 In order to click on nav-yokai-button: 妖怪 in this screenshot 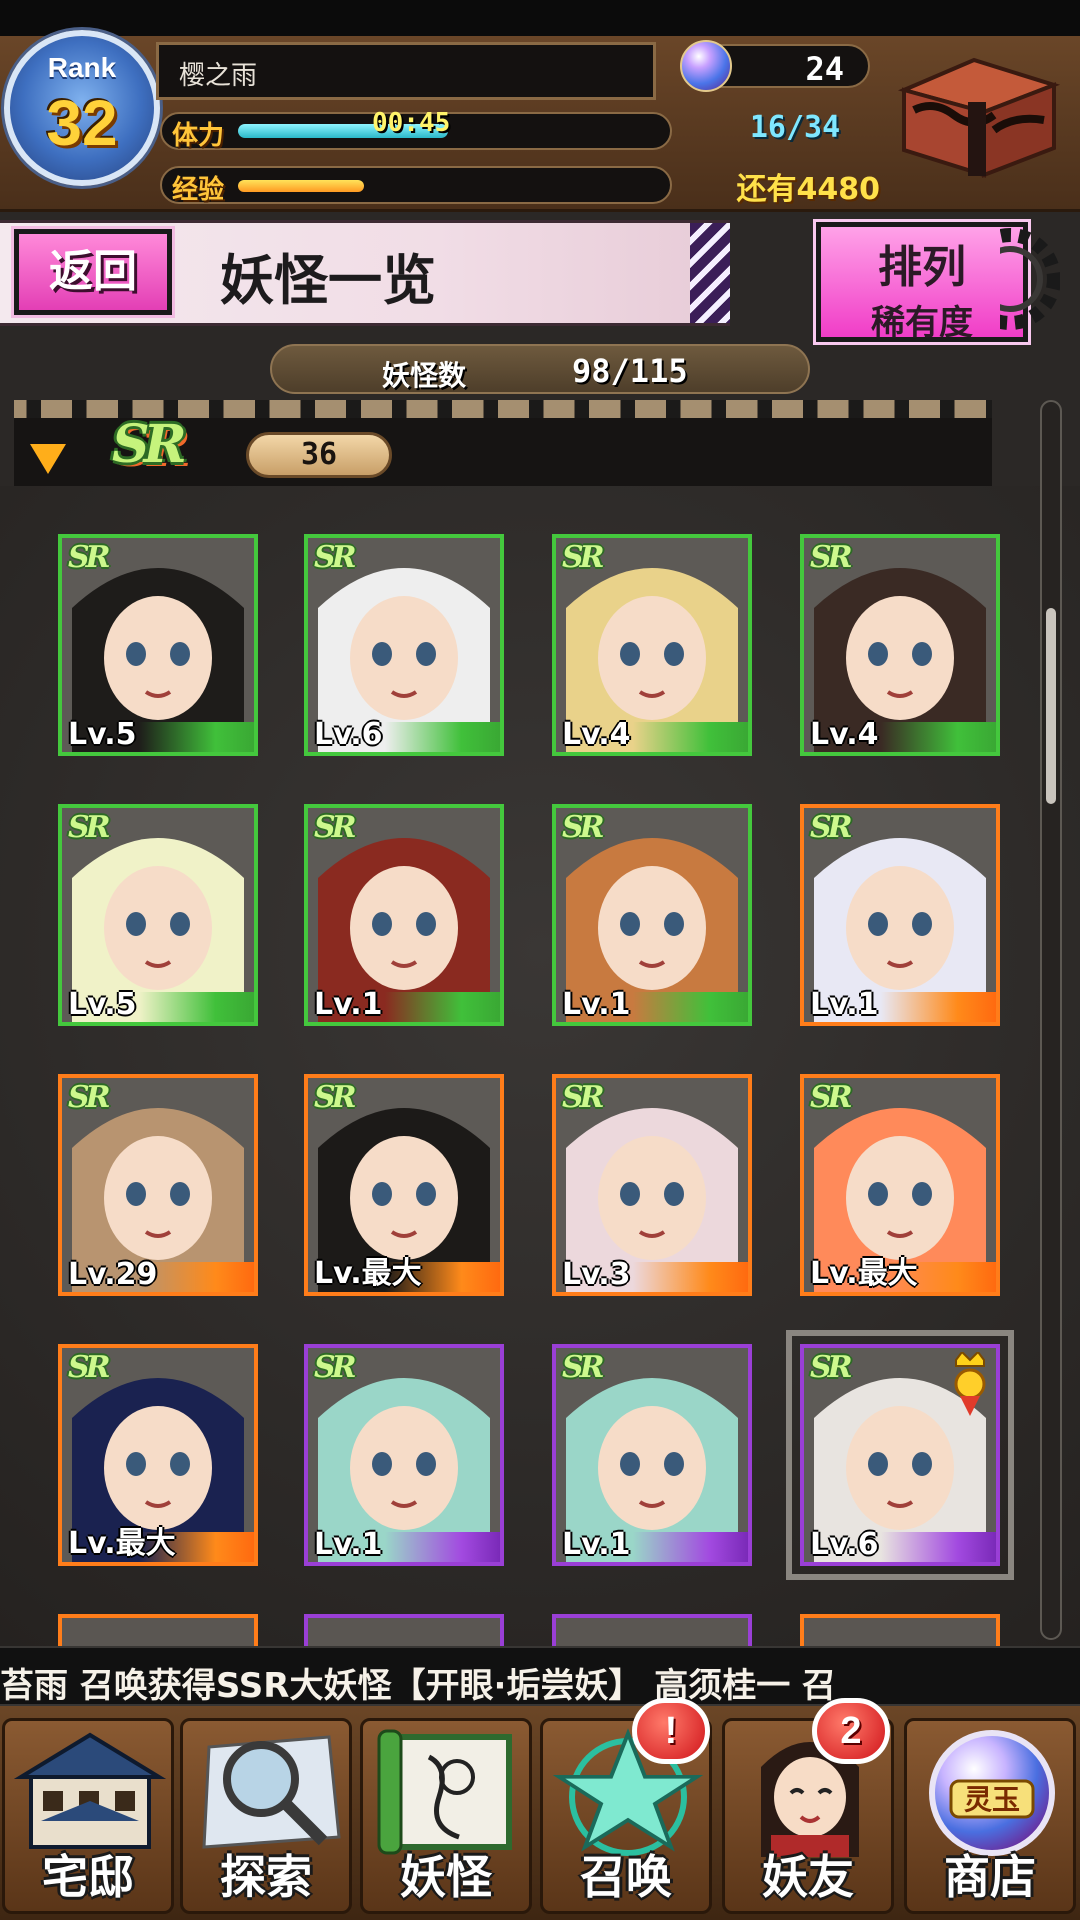, I will do `click(446, 1816)`.